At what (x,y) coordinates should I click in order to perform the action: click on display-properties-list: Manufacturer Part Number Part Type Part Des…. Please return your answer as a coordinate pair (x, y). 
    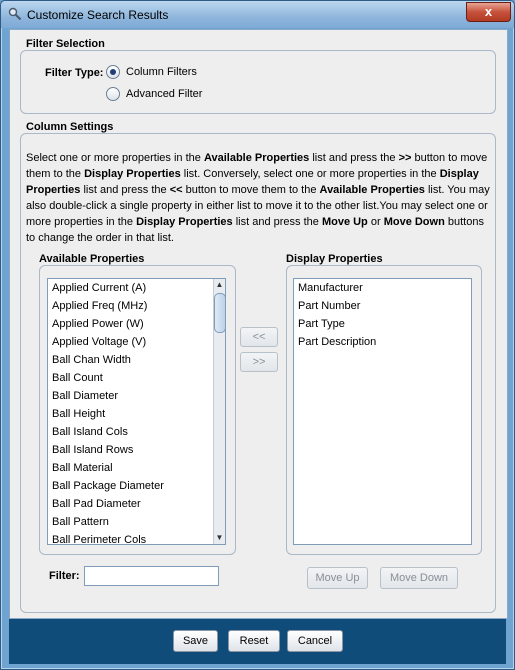
    Looking at the image, I should click on (382, 411).